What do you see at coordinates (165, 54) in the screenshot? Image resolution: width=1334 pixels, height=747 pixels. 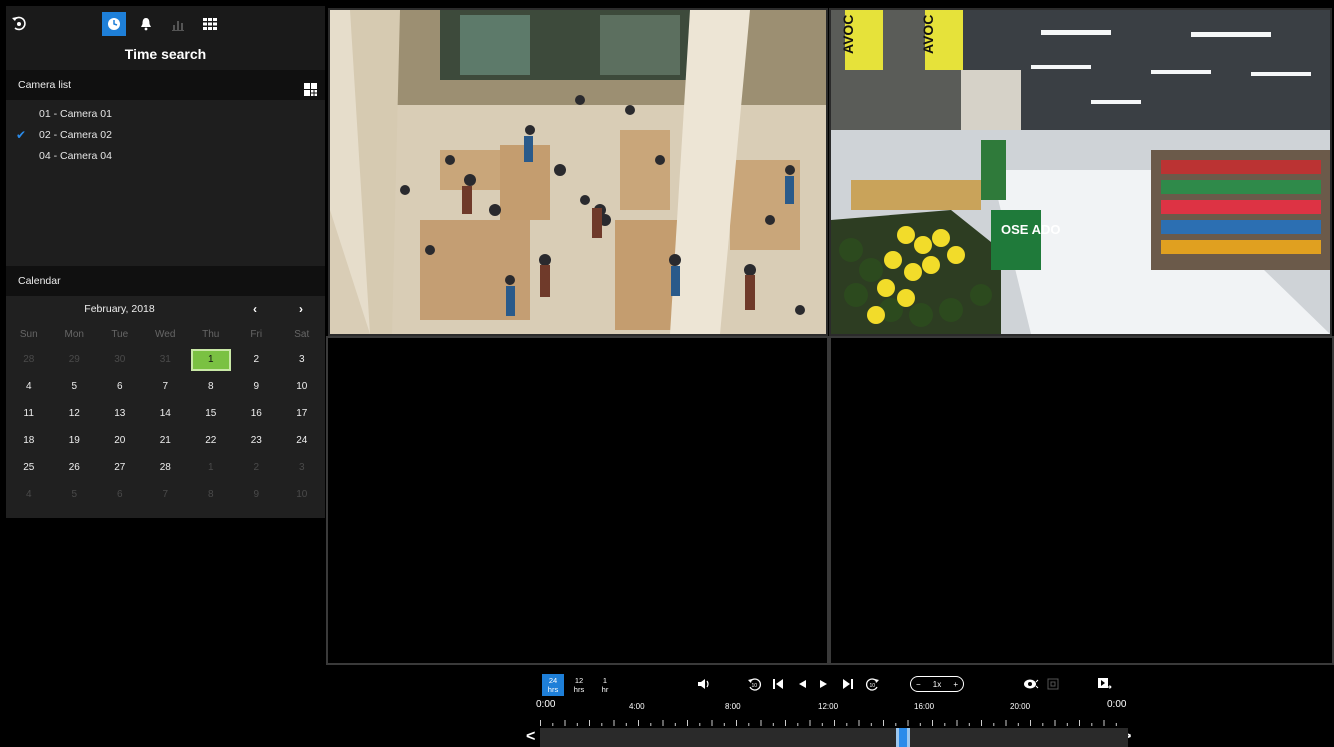 I see `page-title: Time search` at bounding box center [165, 54].